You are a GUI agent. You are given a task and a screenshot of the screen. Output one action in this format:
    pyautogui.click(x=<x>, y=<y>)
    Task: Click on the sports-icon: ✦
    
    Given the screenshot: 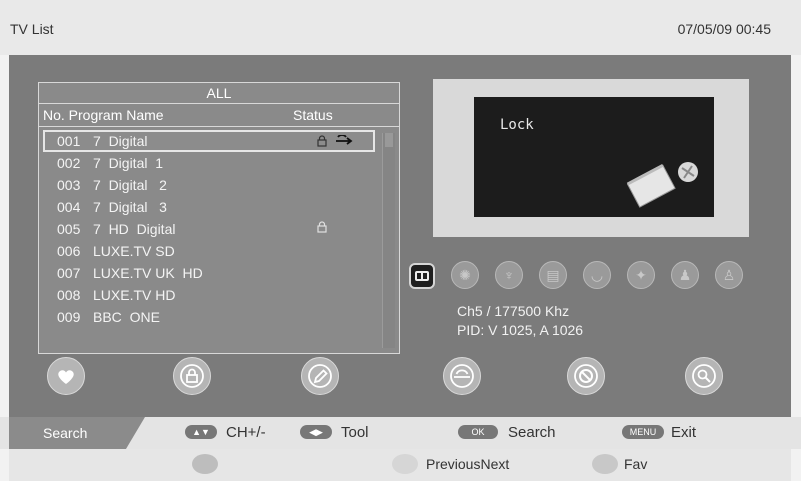 What is the action you would take?
    pyautogui.click(x=641, y=275)
    